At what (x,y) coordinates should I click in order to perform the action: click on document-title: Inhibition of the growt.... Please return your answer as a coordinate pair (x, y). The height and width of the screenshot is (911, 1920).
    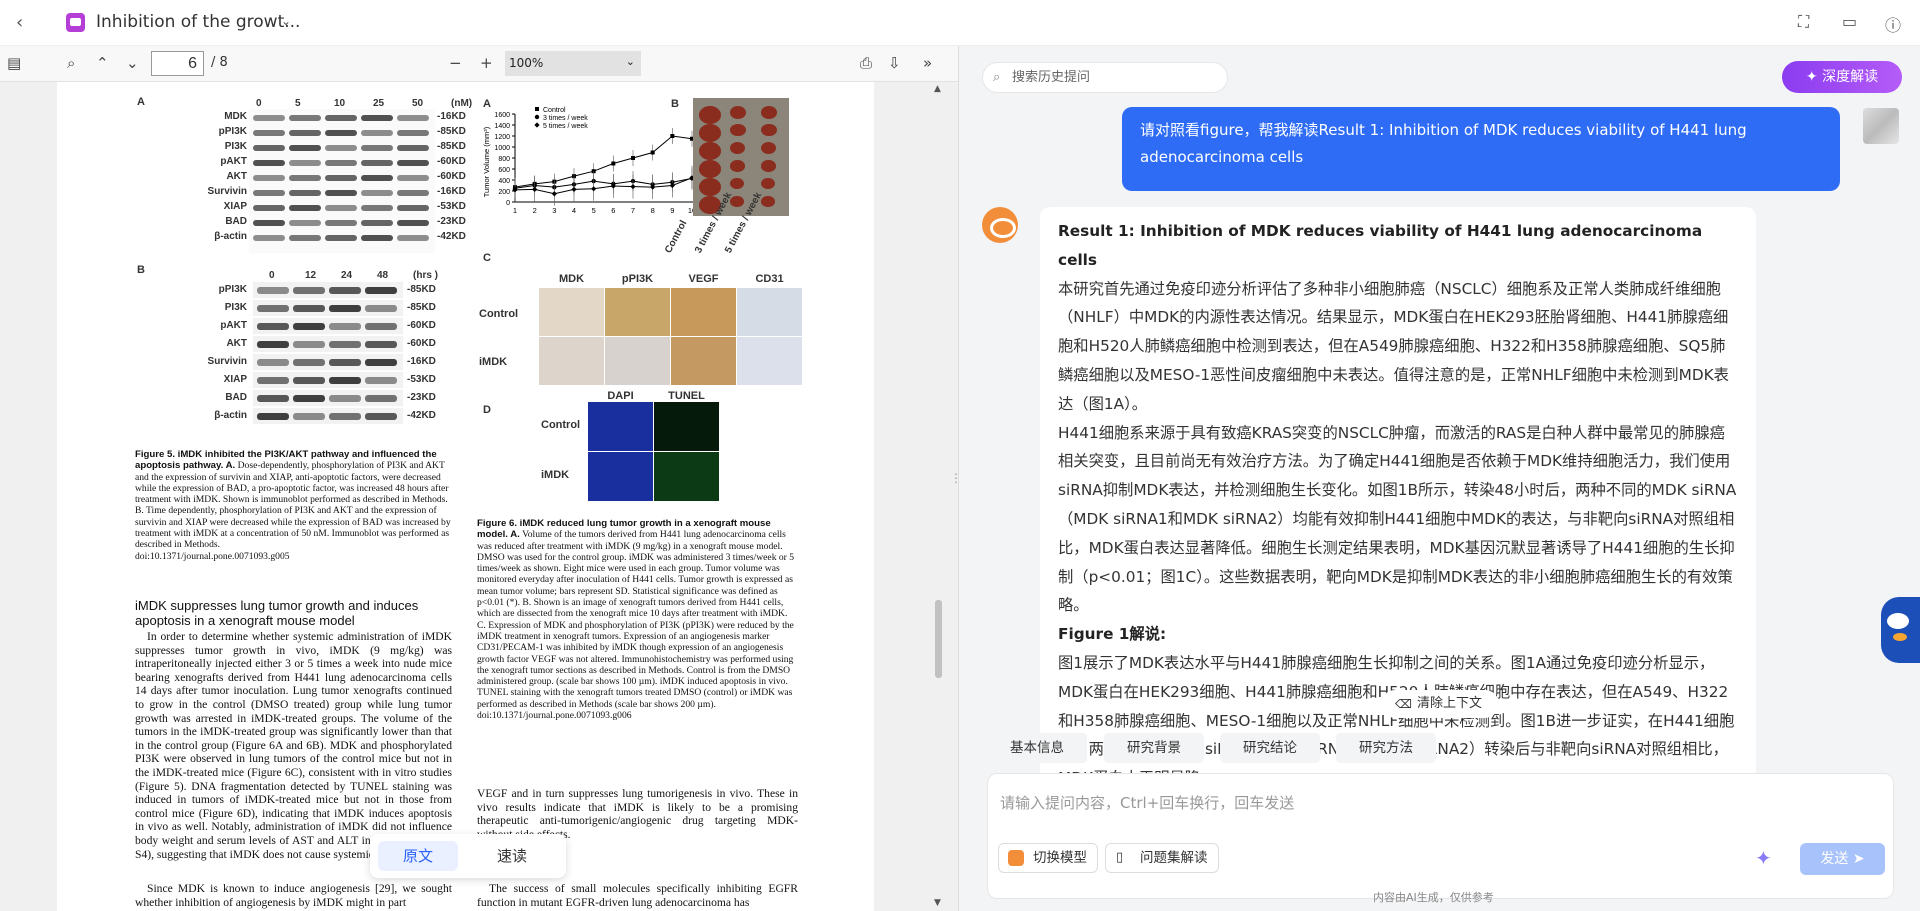
    Looking at the image, I should click on (198, 22).